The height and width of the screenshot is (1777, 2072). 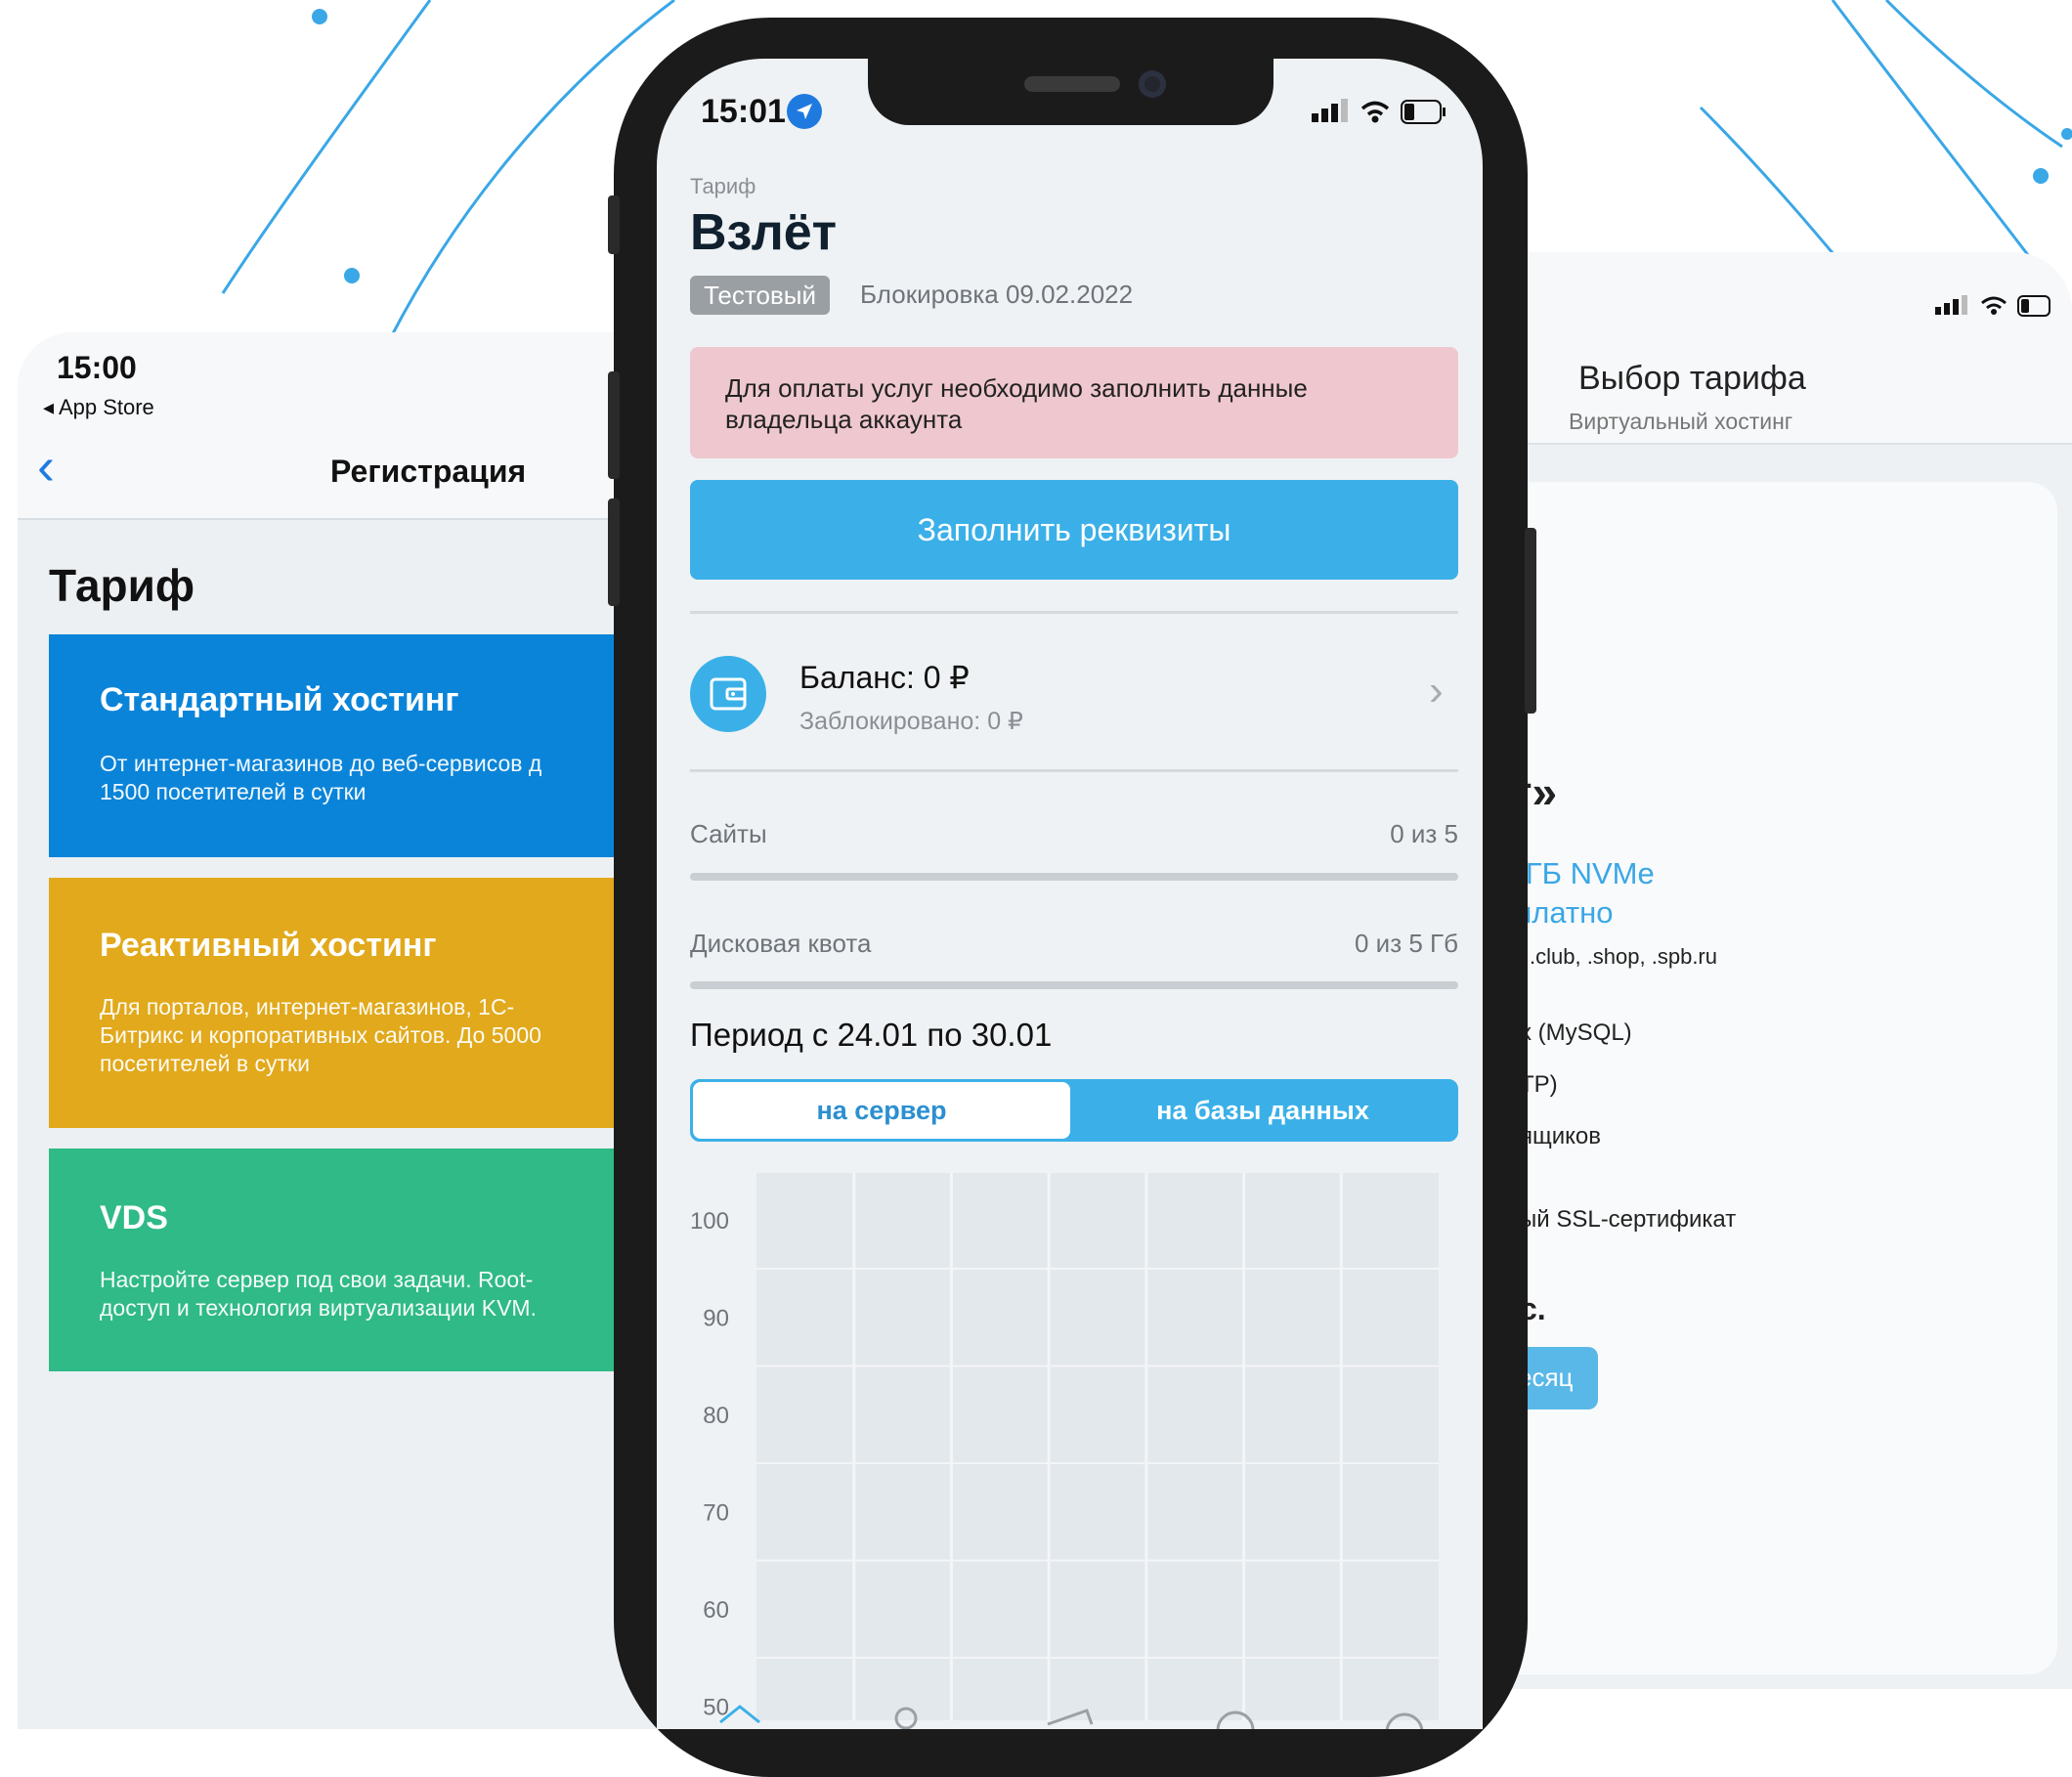 What do you see at coordinates (1152, 84) in the screenshot?
I see `front-camera` at bounding box center [1152, 84].